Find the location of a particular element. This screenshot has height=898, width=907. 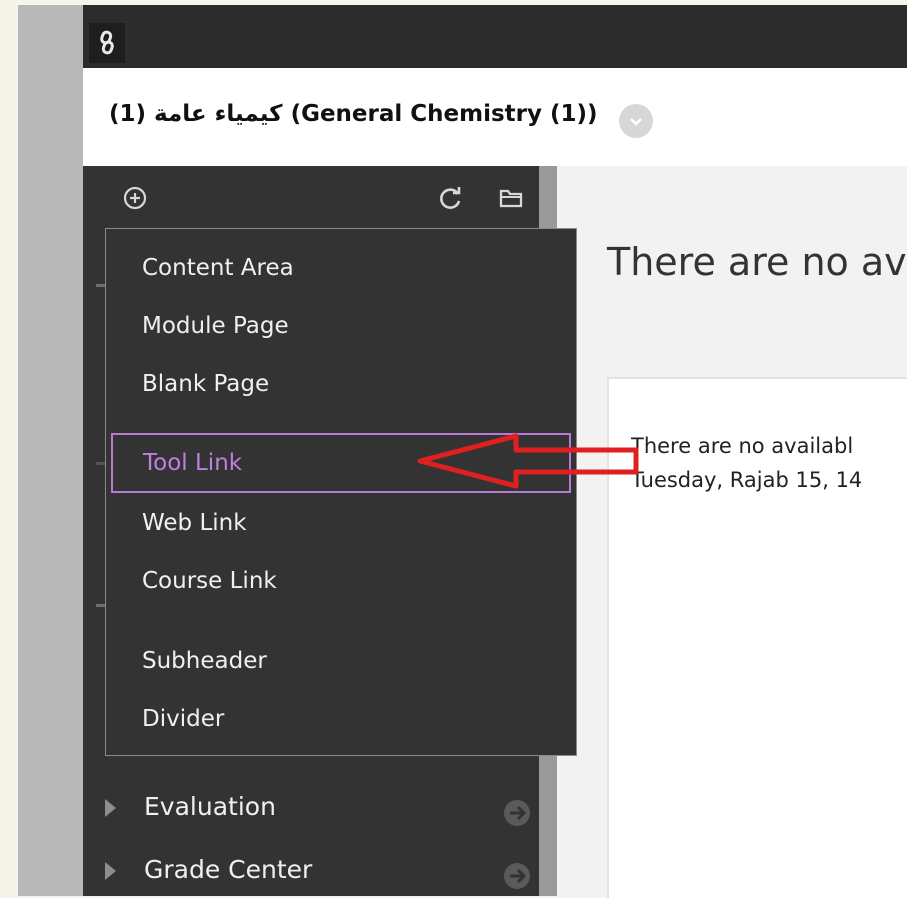

annotation-arrow is located at coordinates (528, 461).